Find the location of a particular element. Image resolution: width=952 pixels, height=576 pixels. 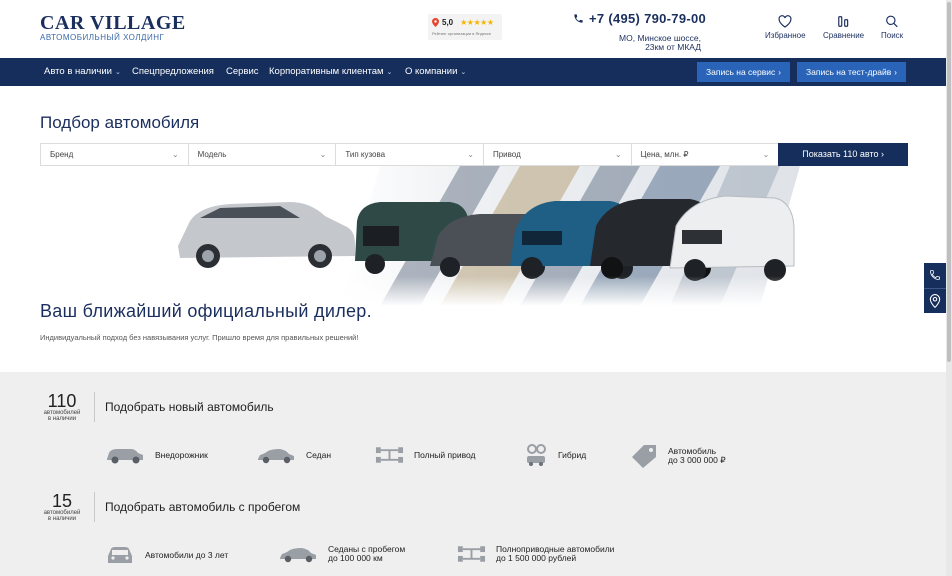

testdrive-signup-button: Запись на тест-драйв › is located at coordinates (851, 72).